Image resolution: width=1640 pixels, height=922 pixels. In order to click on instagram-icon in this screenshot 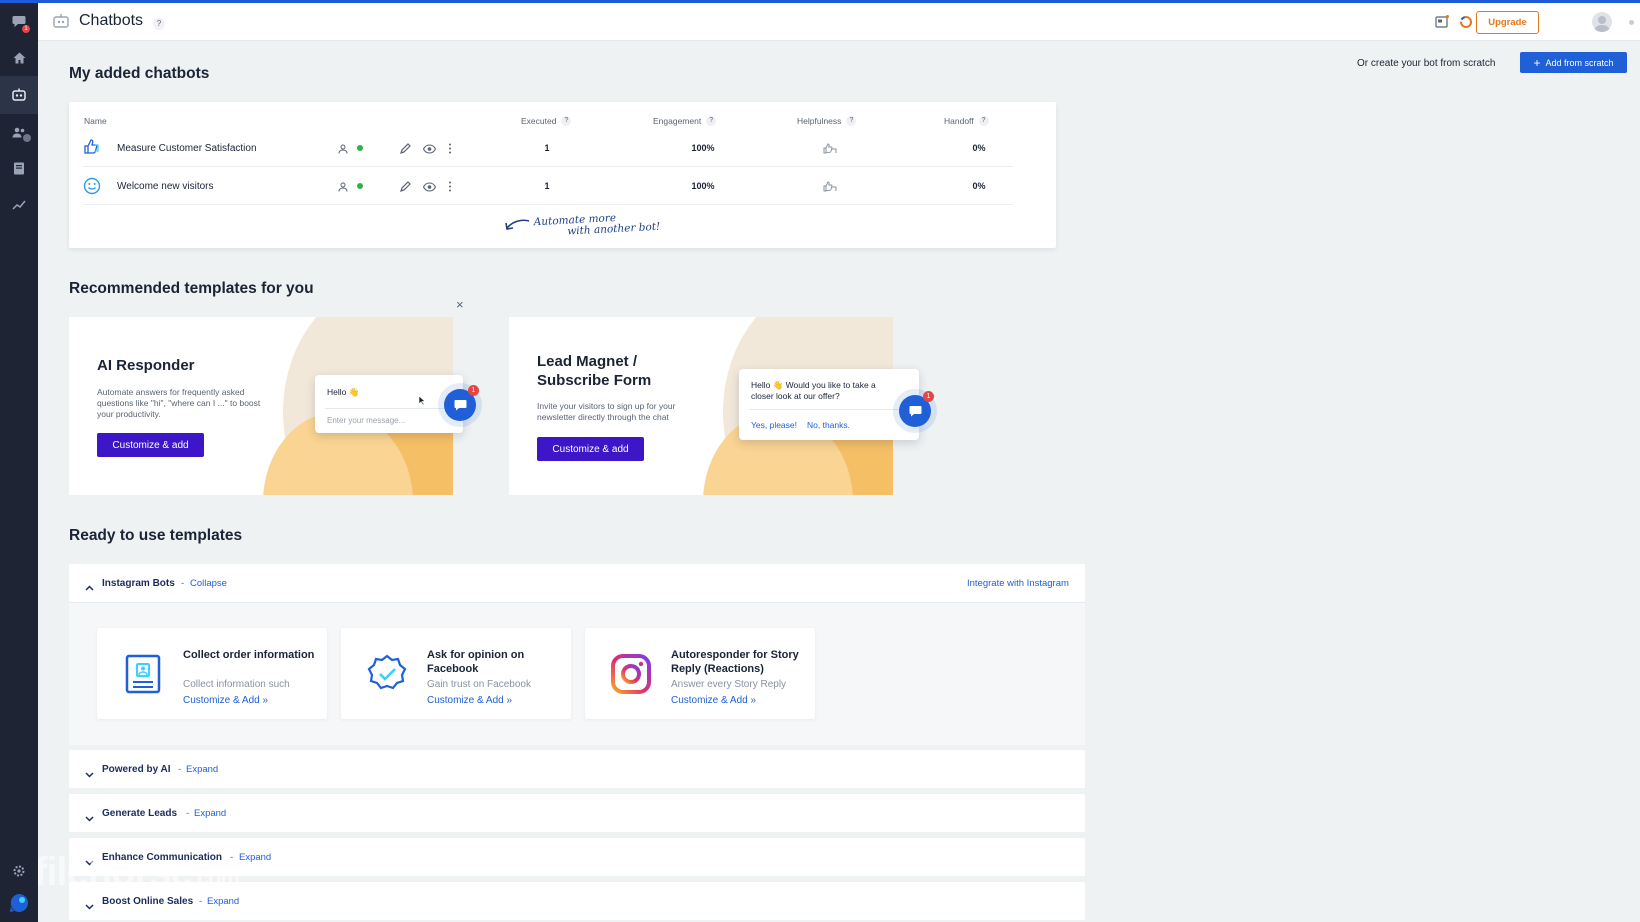, I will do `click(631, 674)`.